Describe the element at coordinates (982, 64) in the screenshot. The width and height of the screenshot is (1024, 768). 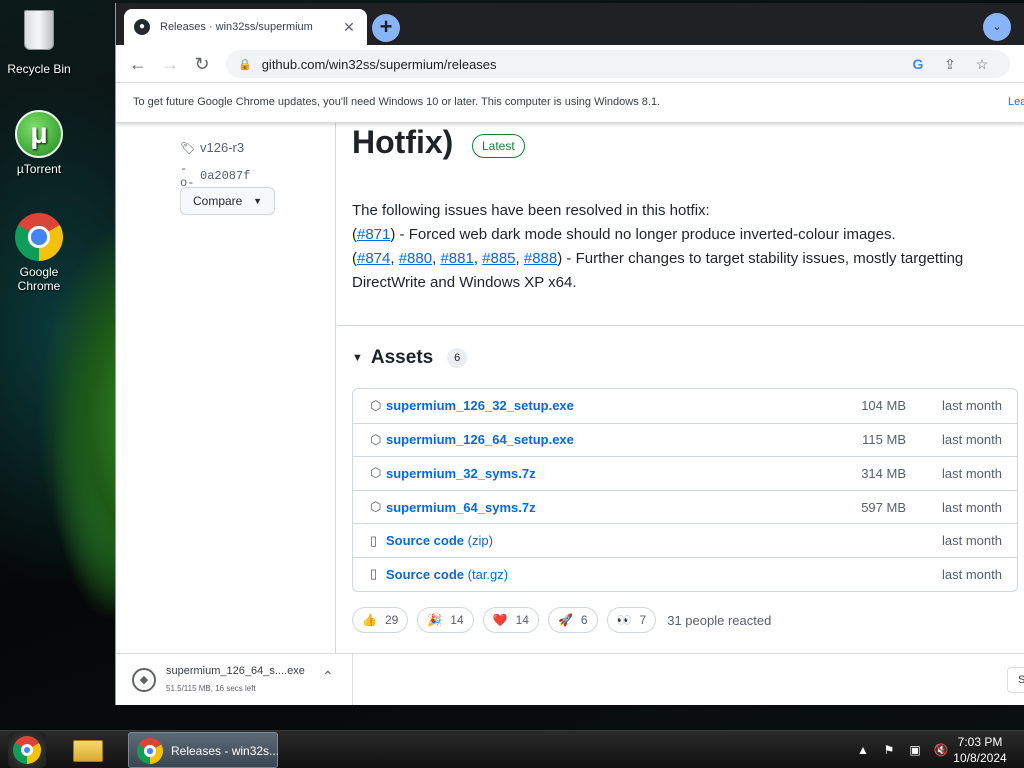
I see `bookmark-star-icon: ☆` at that location.